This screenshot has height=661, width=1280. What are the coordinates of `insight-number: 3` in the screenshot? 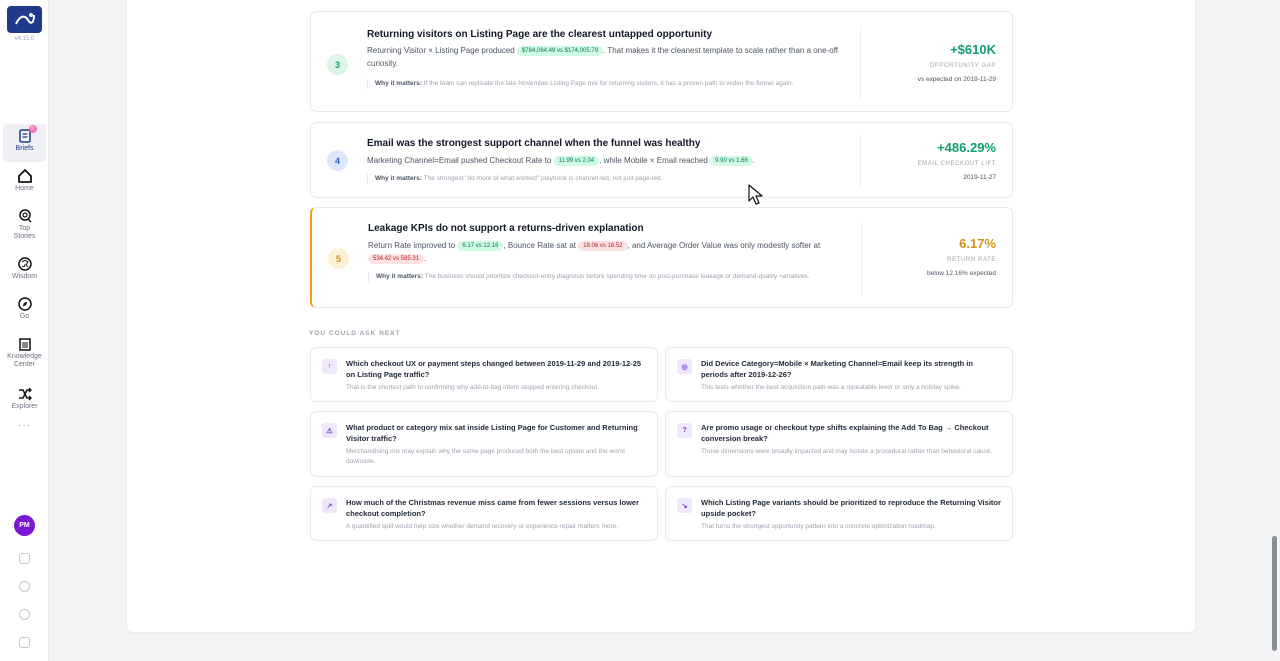 It's located at (337, 64).